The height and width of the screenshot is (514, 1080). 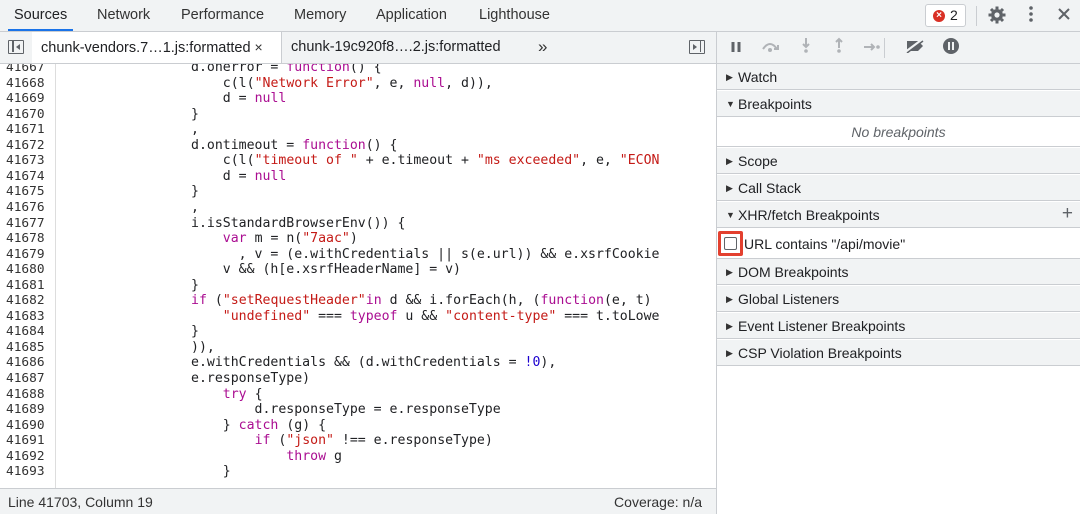 I want to click on code-line: 41671 ,, so click(x=358, y=130).